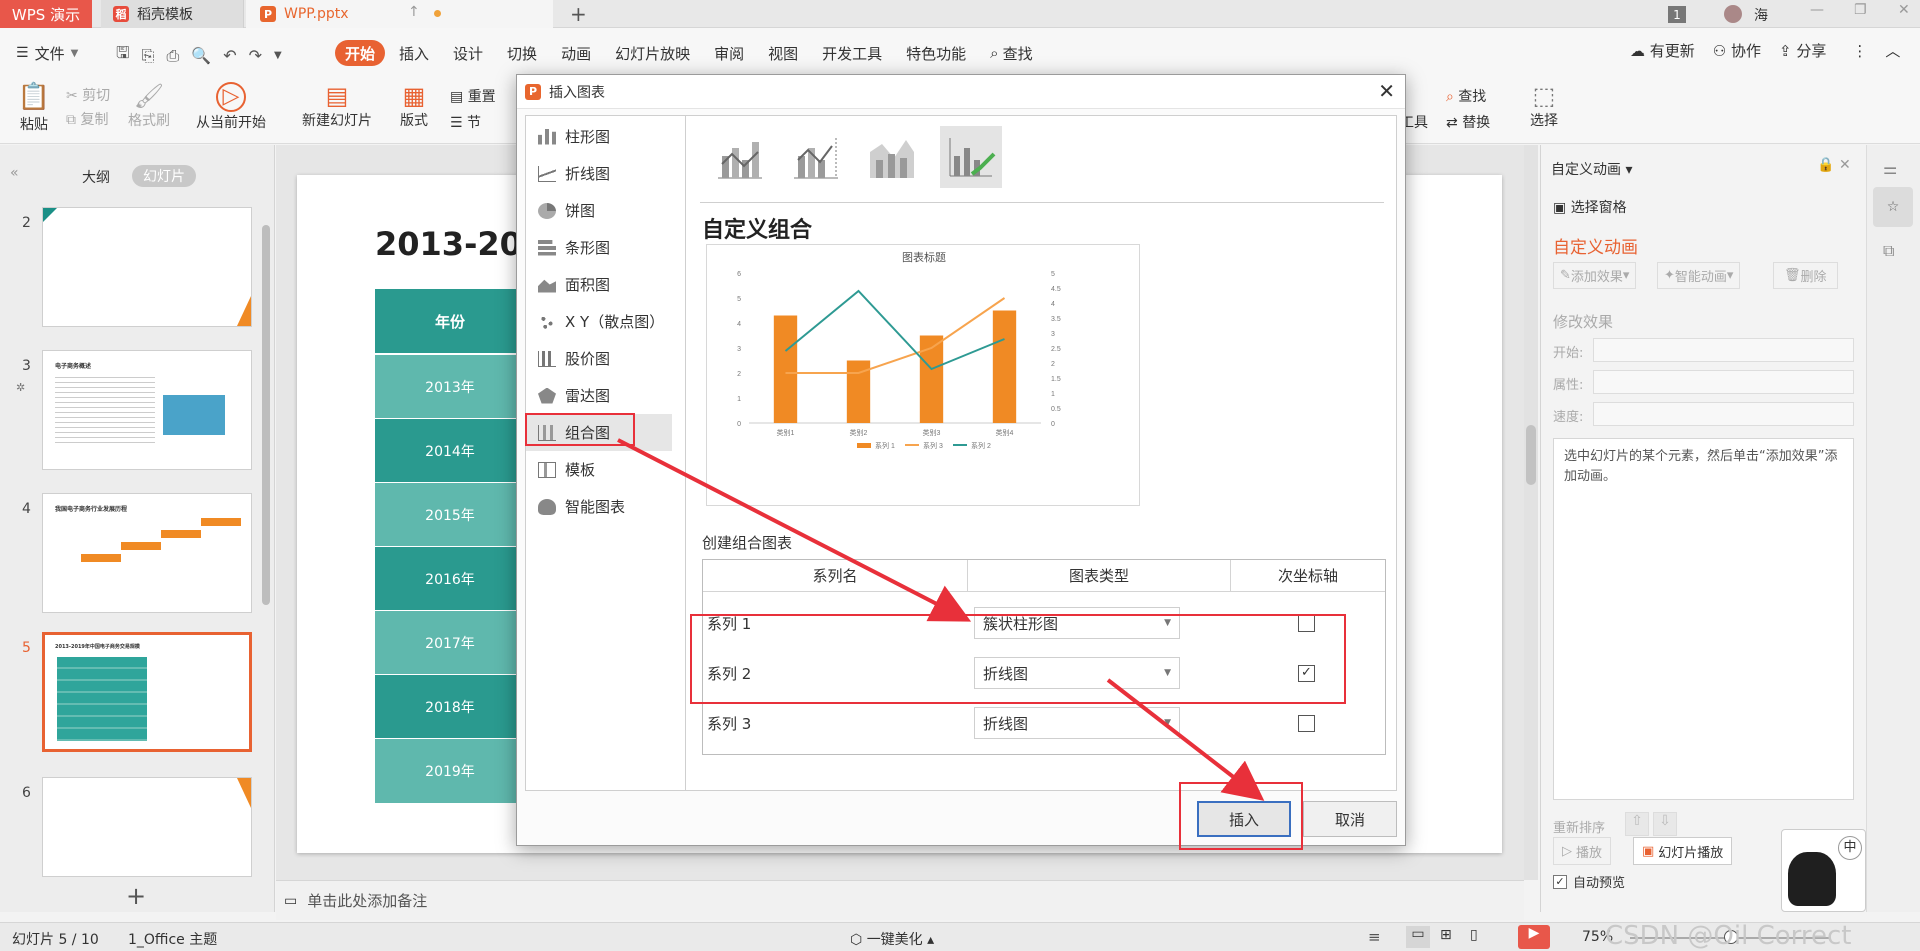 This screenshot has width=1920, height=951. Describe the element at coordinates (1662, 50) in the screenshot. I see `update-button: ☁ 有更新` at that location.